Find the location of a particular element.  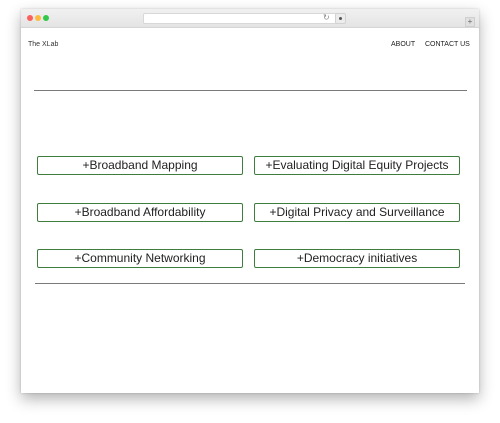

minimize-window-button is located at coordinates (38, 18).